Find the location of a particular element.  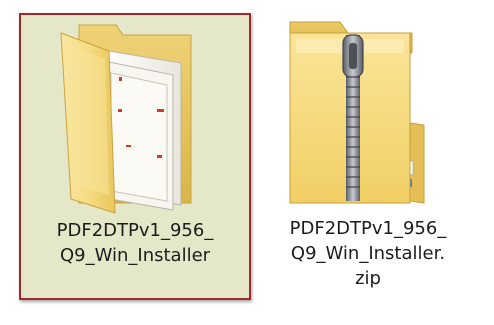

file-label-line: Q9_Win_Installer is located at coordinates (135, 255).